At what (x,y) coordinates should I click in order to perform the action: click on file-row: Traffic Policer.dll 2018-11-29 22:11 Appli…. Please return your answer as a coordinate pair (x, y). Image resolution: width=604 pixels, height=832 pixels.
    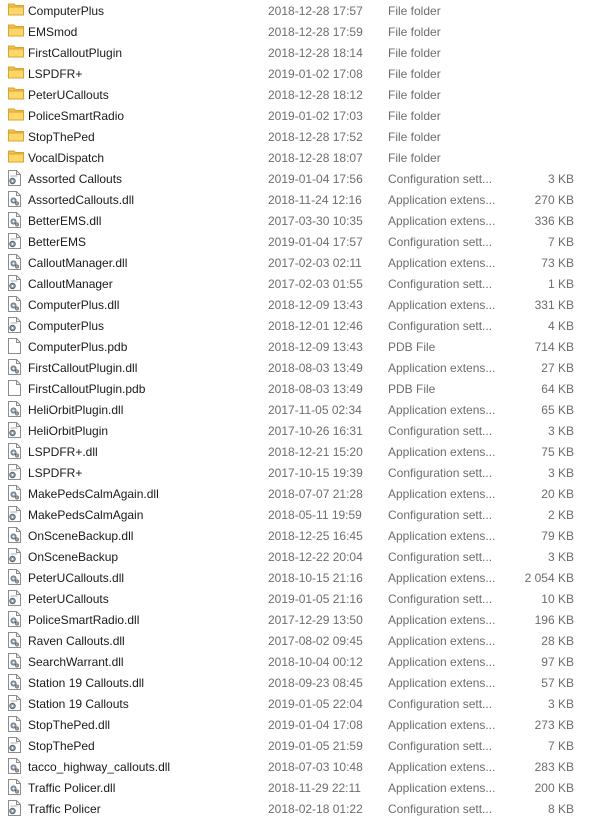
    Looking at the image, I should click on (302, 787).